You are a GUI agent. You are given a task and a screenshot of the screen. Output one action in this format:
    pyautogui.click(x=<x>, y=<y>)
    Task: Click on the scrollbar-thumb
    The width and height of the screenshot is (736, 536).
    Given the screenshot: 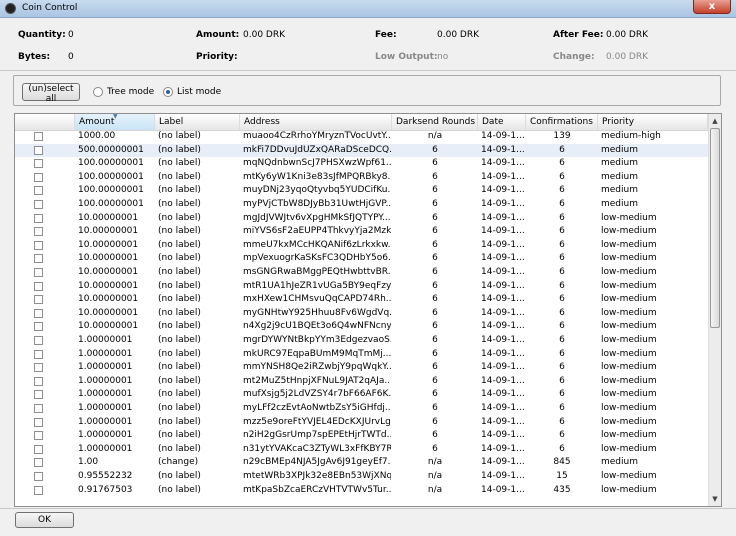 What is the action you would take?
    pyautogui.click(x=715, y=228)
    